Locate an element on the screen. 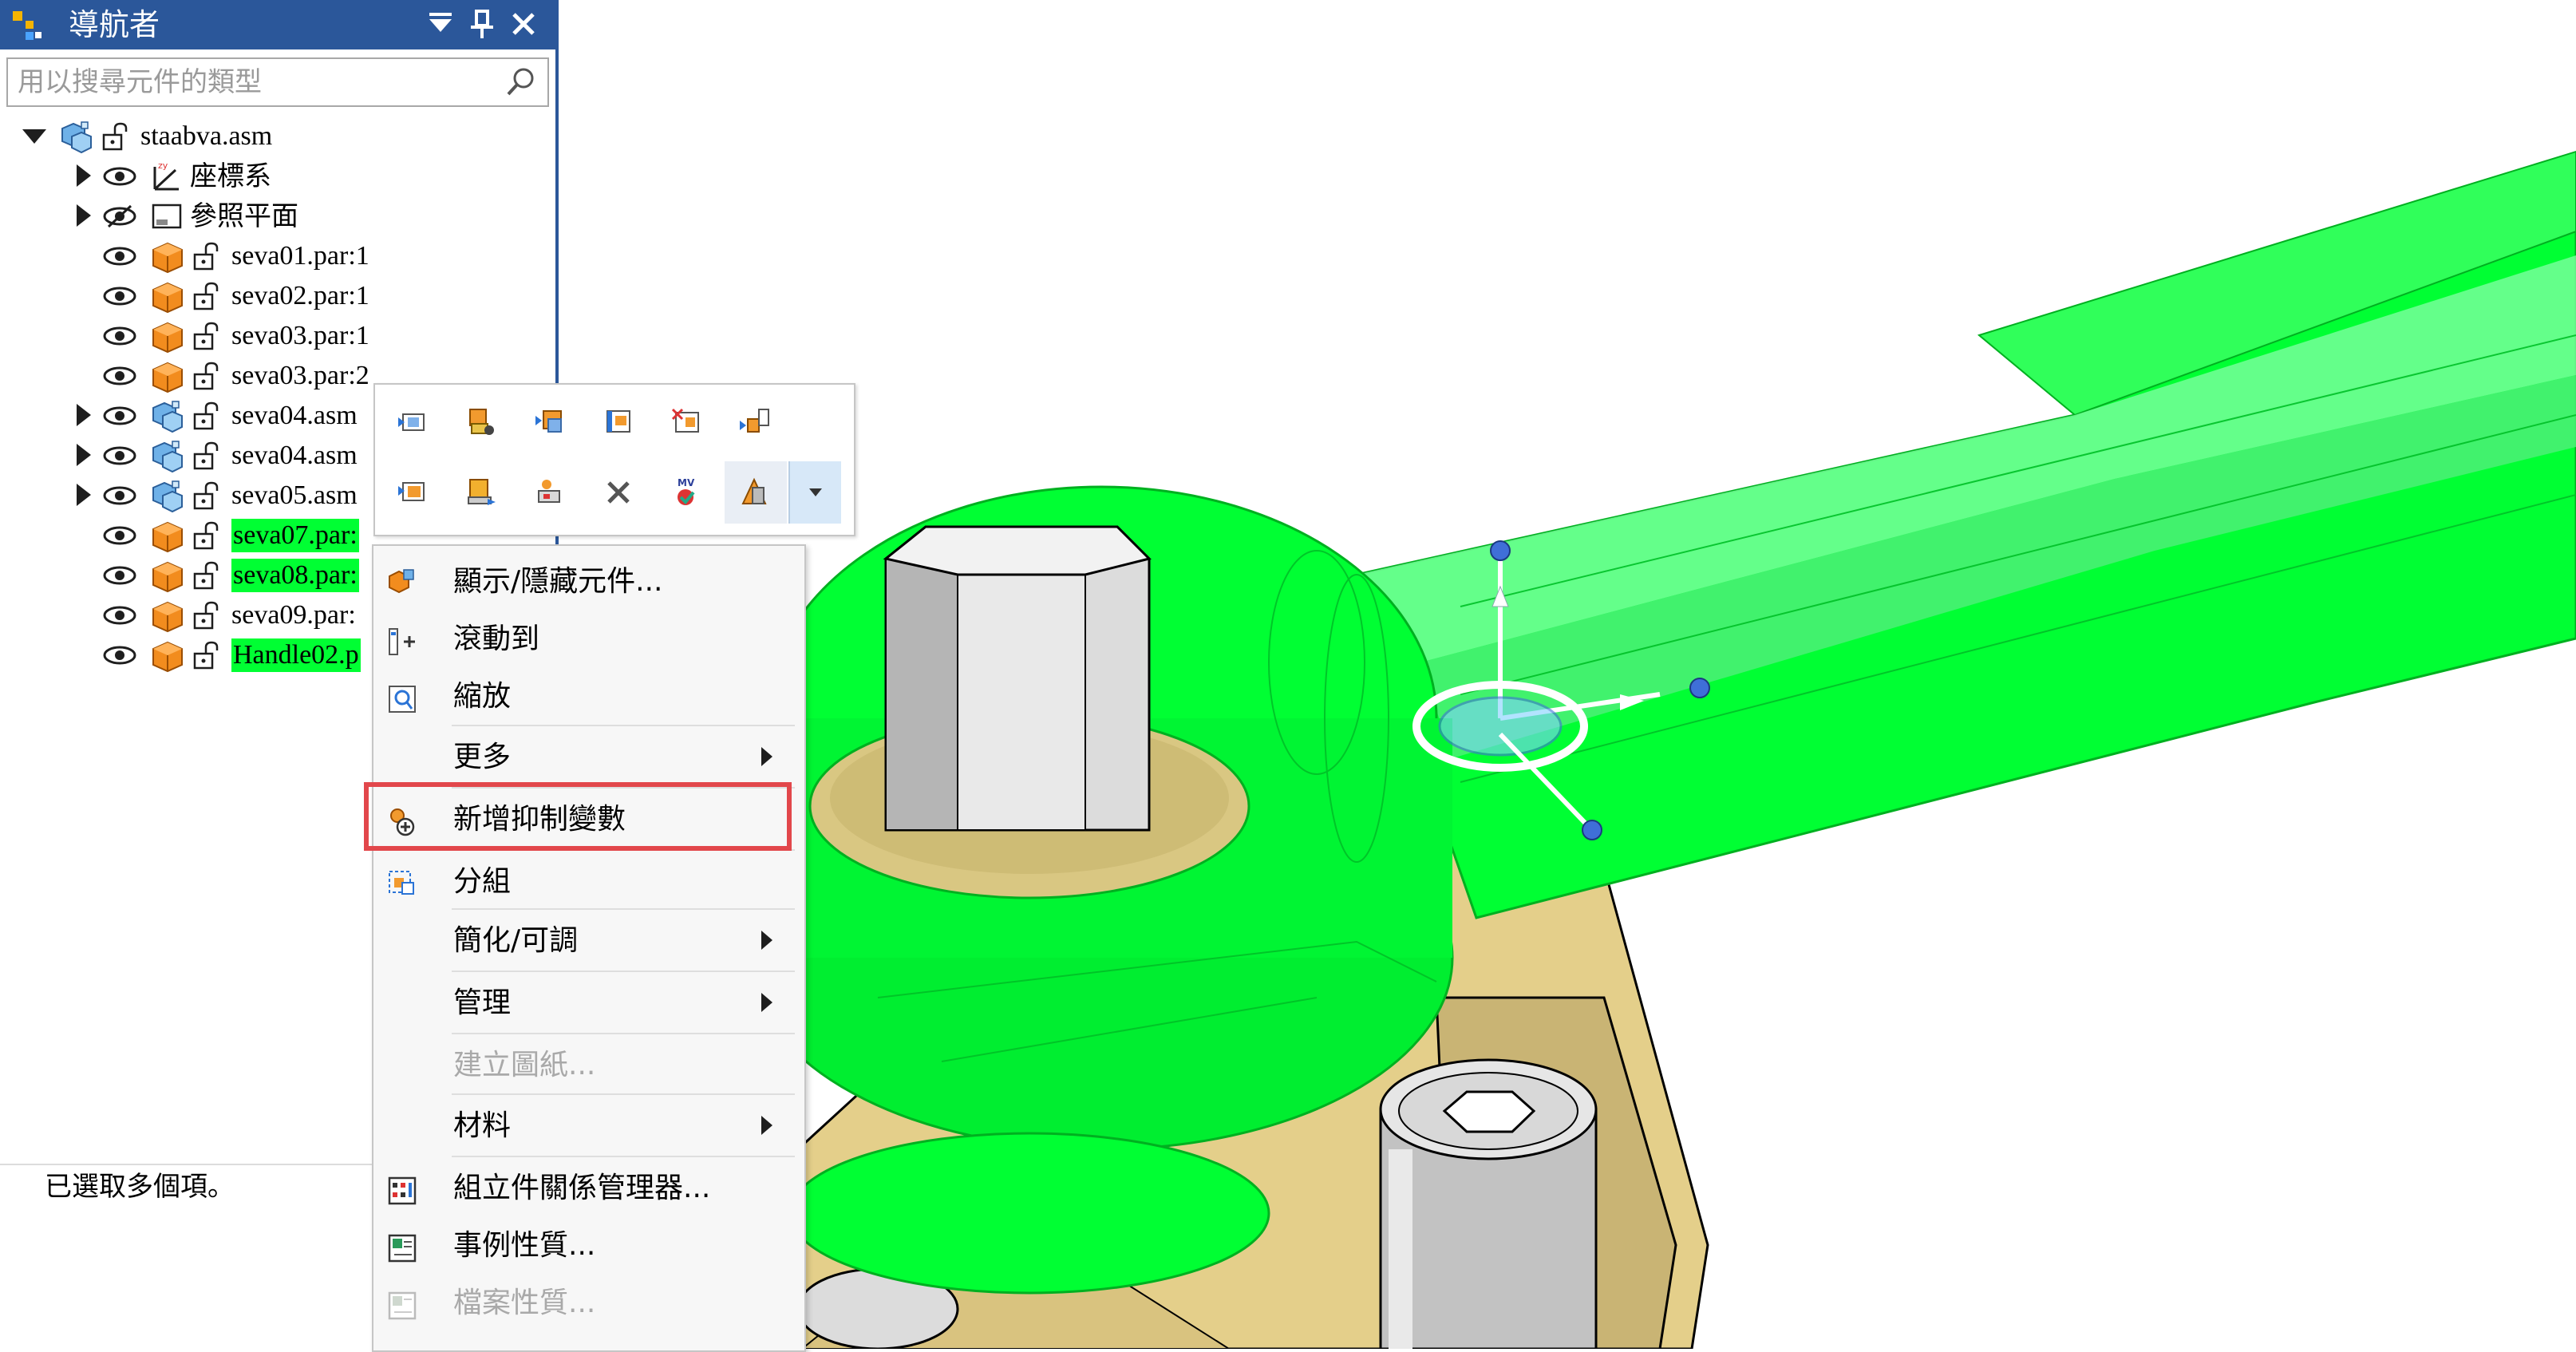  menu-item-item-3: 更多 is located at coordinates (588, 757).